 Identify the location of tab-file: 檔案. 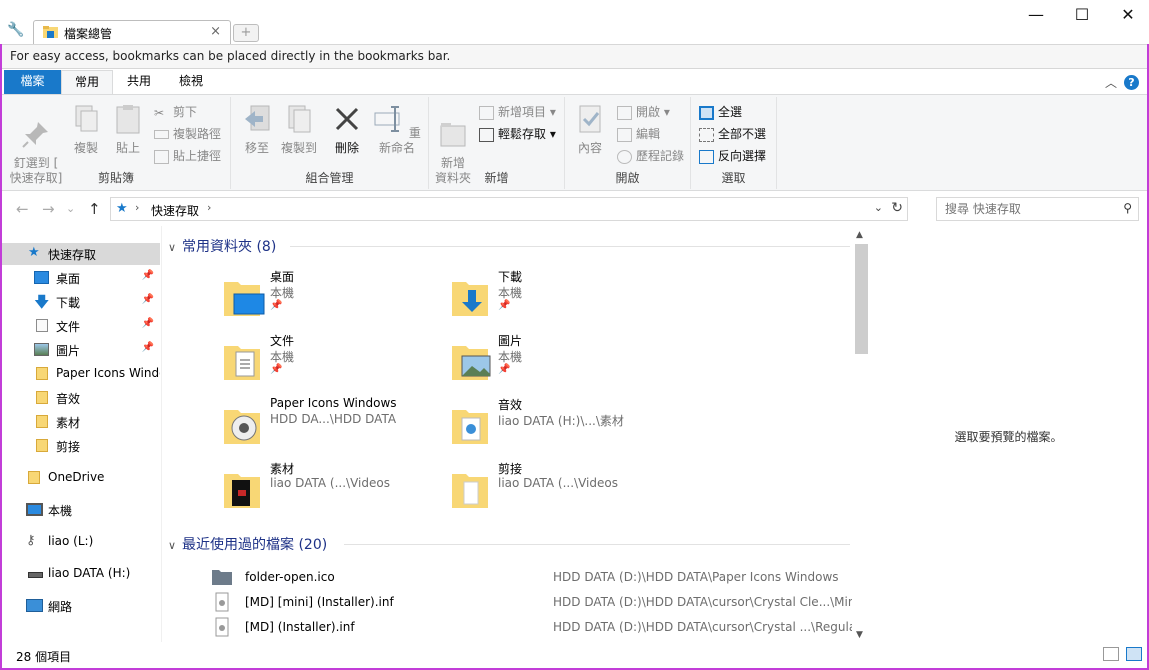
(32, 82).